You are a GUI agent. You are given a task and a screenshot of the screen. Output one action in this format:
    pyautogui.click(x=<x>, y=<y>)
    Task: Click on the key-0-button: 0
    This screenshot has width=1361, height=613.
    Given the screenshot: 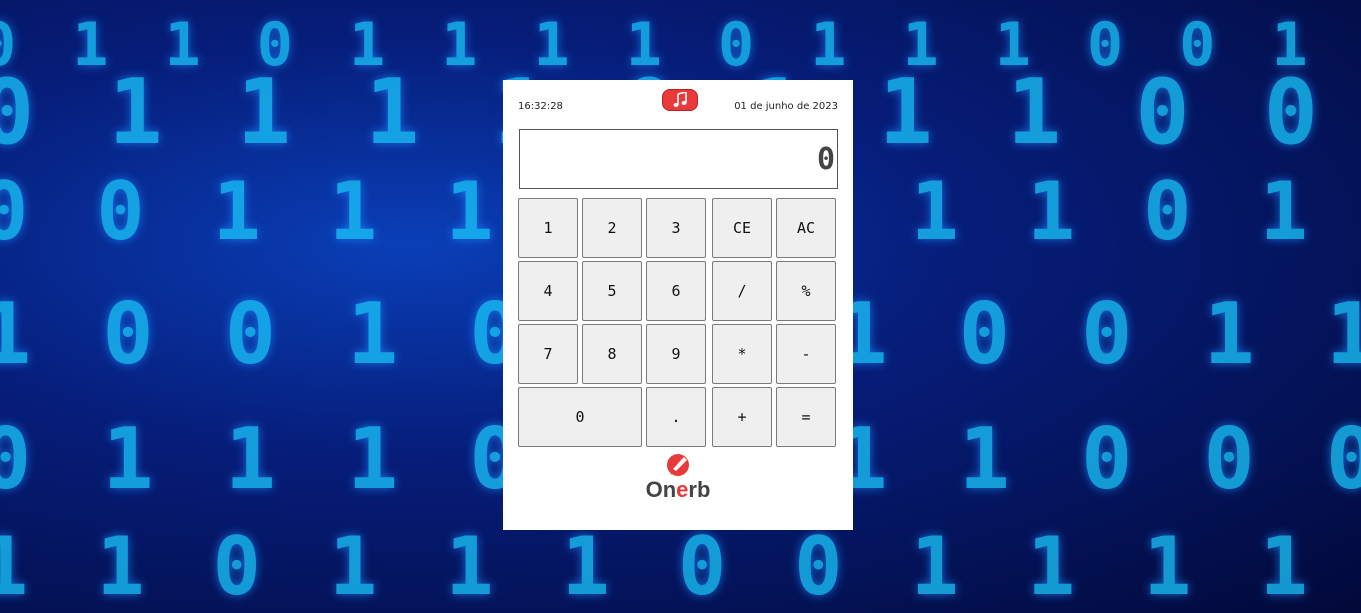 What is the action you would take?
    pyautogui.click(x=580, y=417)
    